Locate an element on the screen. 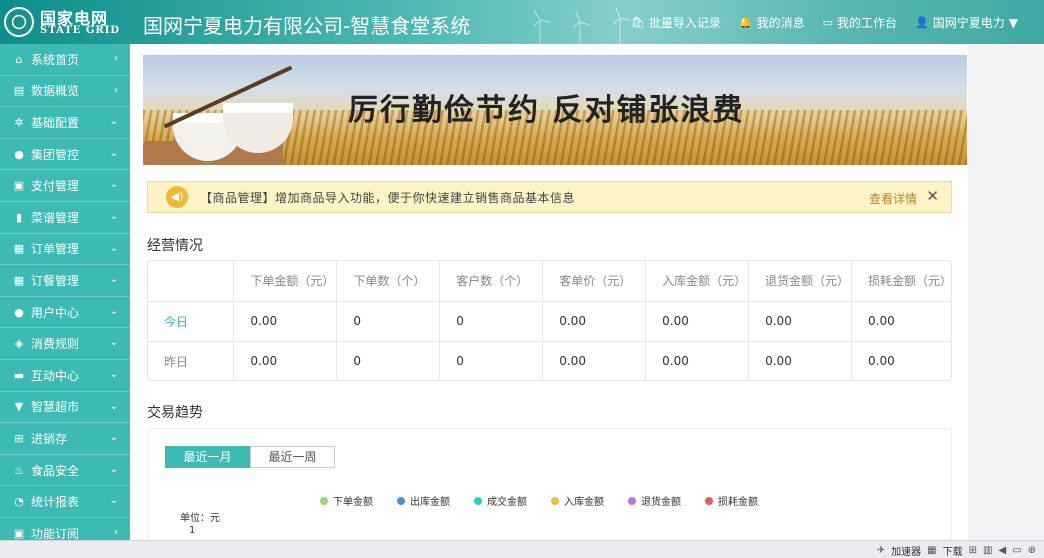 This screenshot has width=1044, height=558. bell-icon: 🔔 is located at coordinates (745, 22).